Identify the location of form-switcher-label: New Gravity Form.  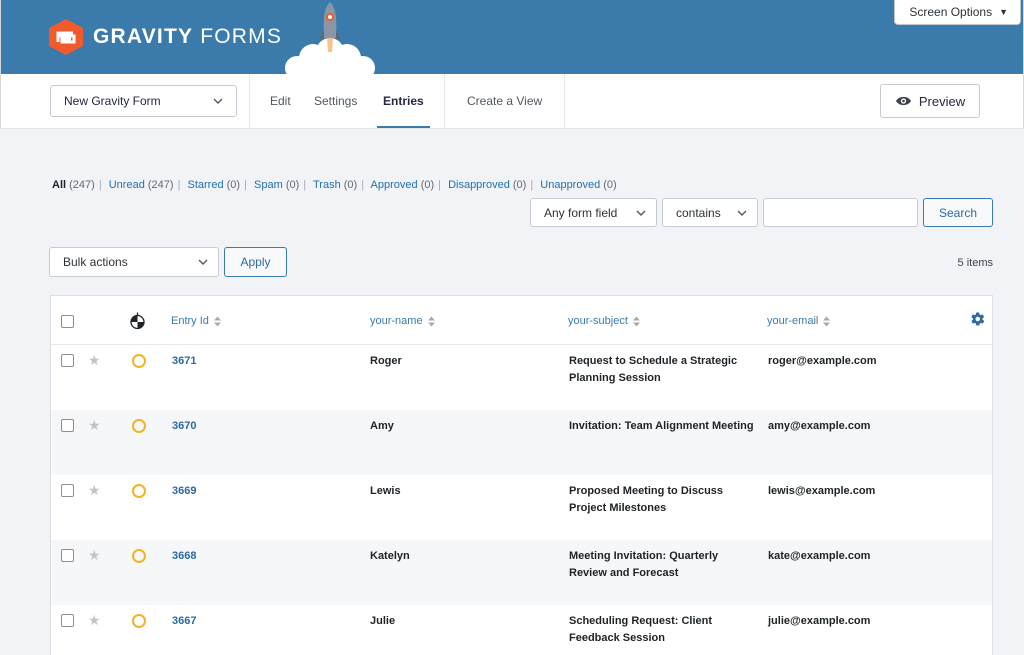
(112, 101).